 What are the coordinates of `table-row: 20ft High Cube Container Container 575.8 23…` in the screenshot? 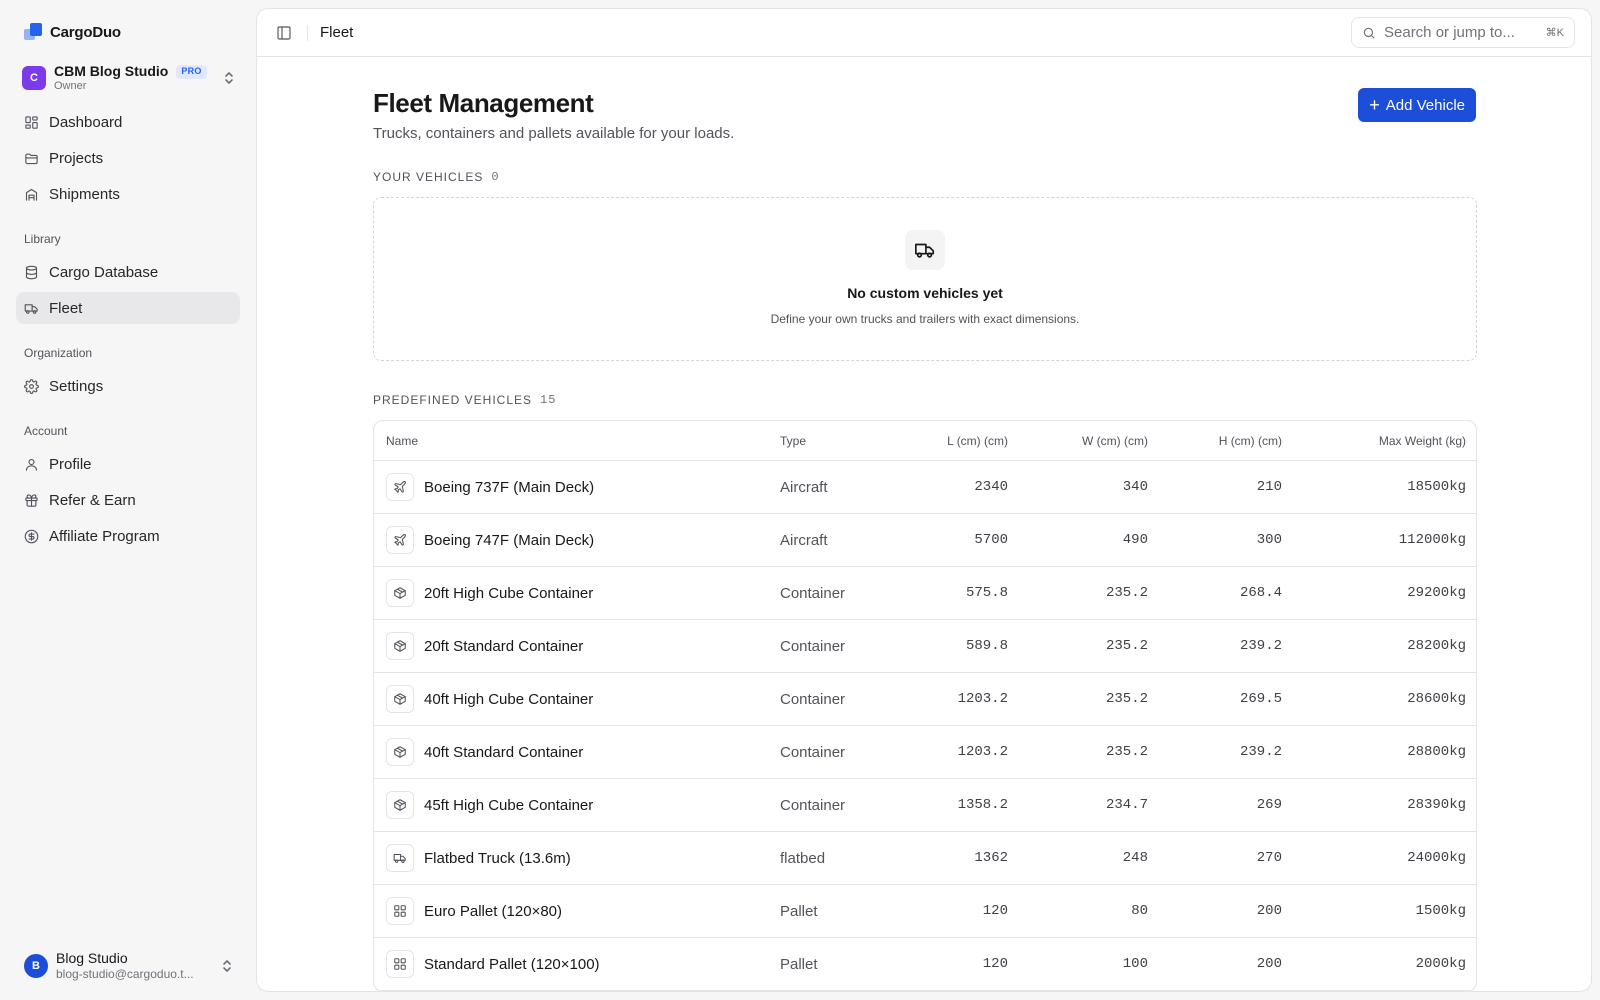 It's located at (925, 593).